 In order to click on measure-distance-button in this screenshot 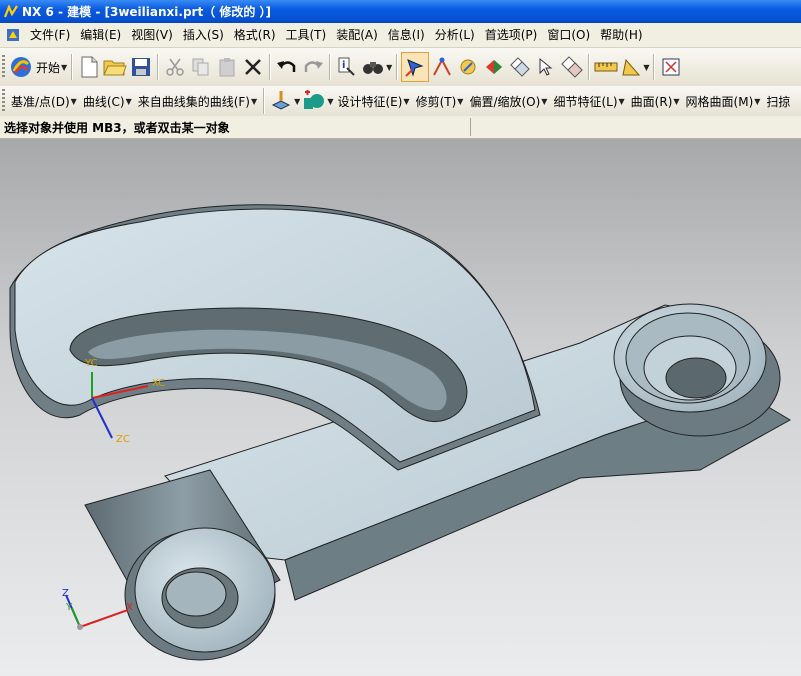, I will do `click(606, 67)`.